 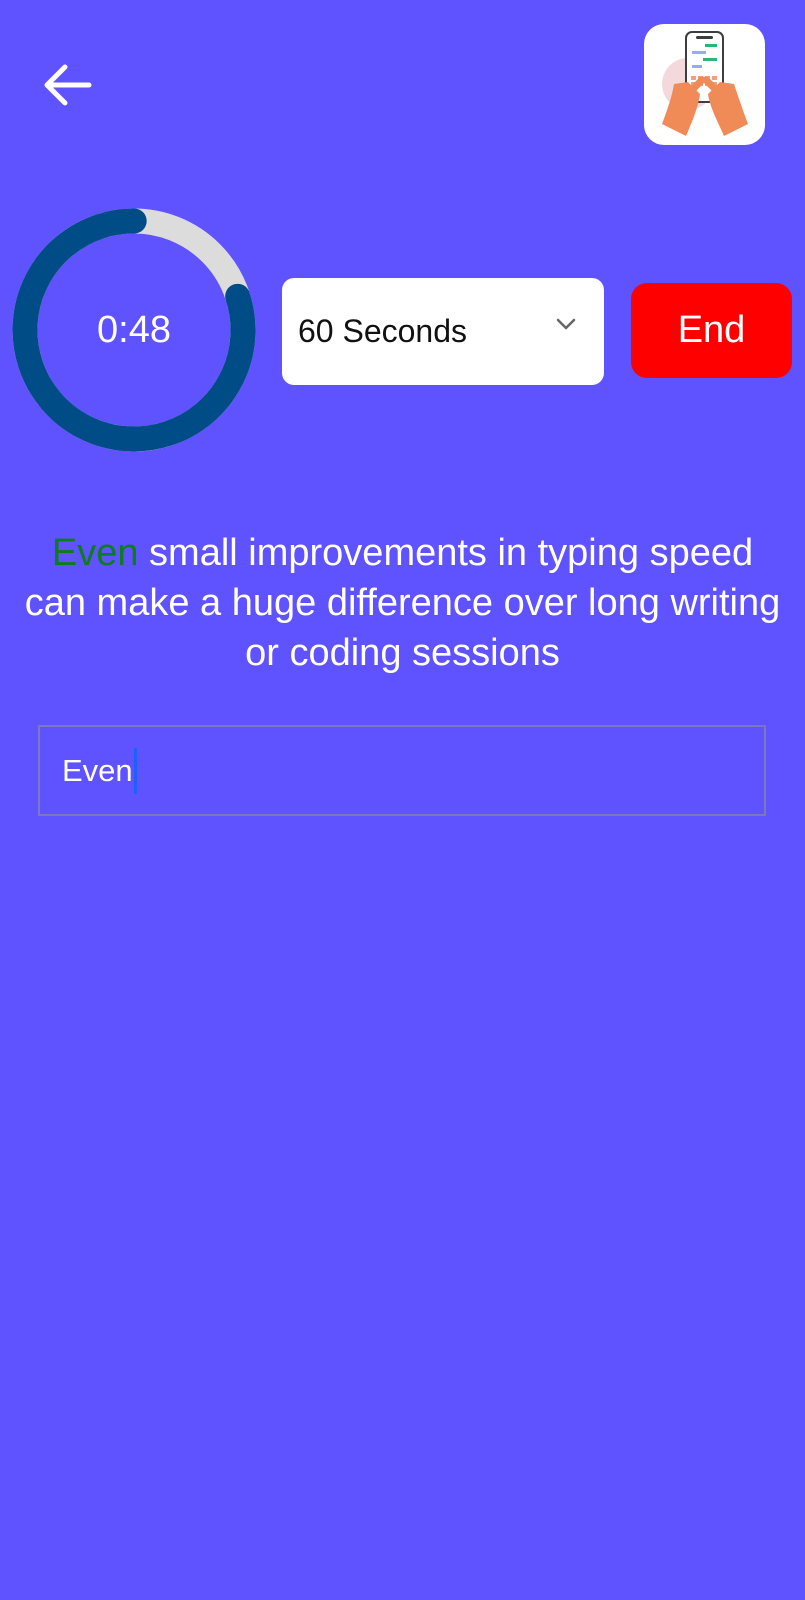 I want to click on arrow-left-icon, so click(x=68, y=85).